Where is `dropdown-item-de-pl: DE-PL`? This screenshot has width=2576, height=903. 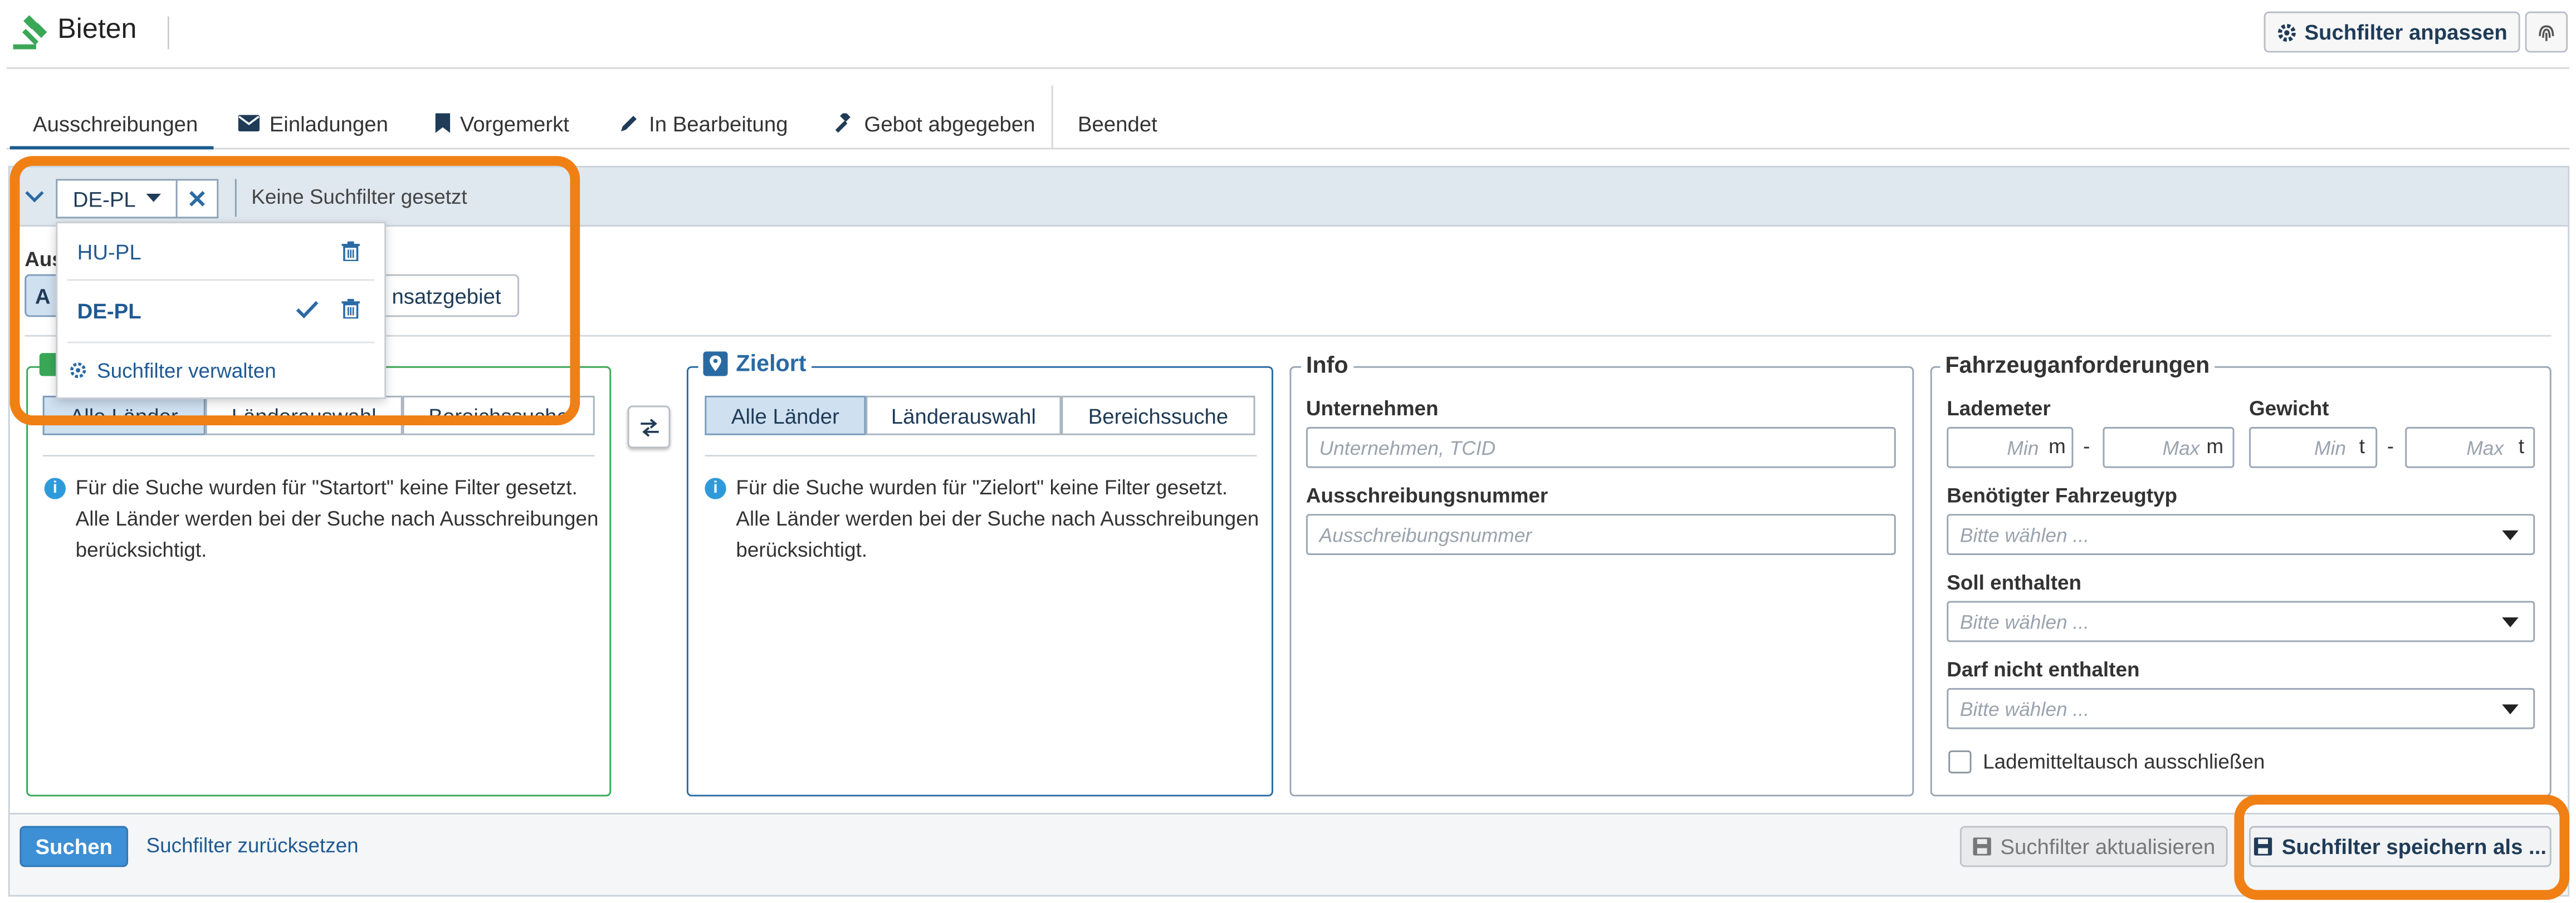 dropdown-item-de-pl: DE-PL is located at coordinates (221, 310).